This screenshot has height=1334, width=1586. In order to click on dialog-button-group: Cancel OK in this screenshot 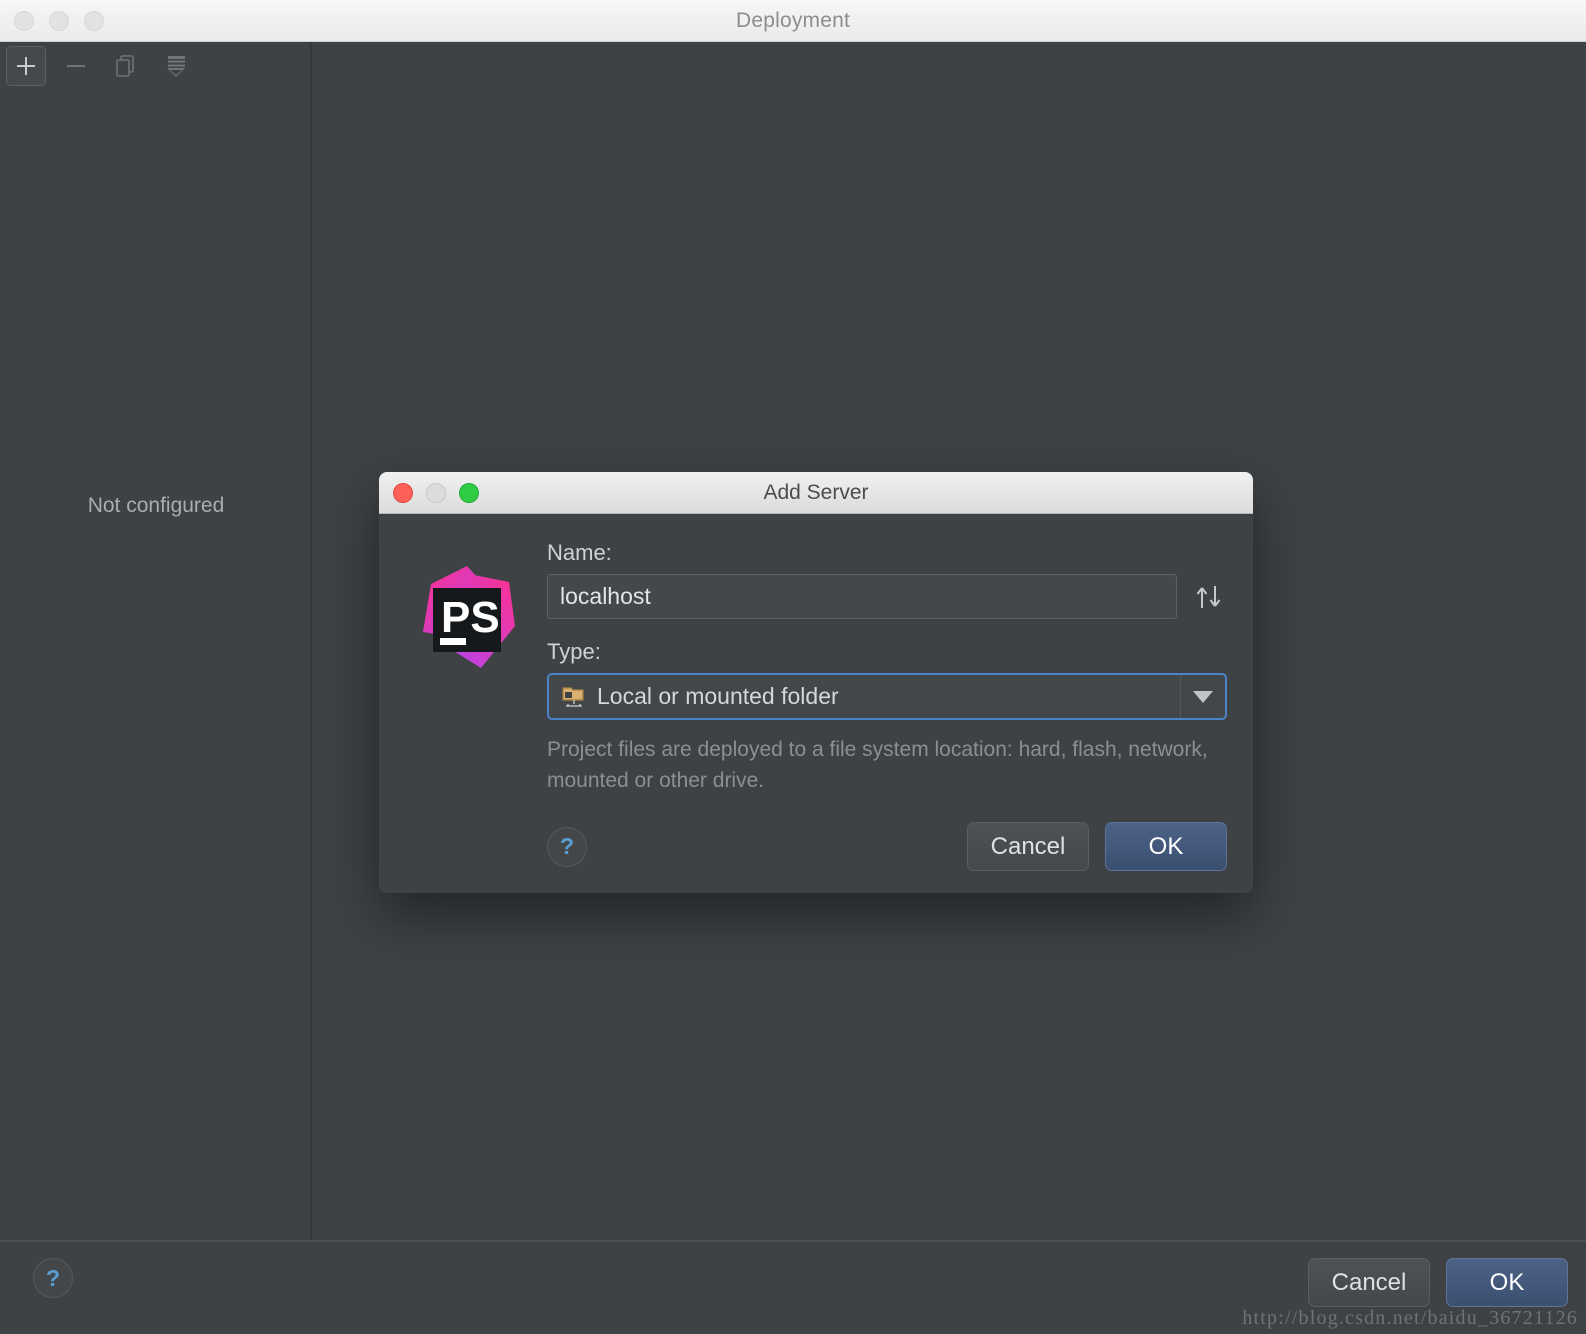, I will do `click(1097, 847)`.